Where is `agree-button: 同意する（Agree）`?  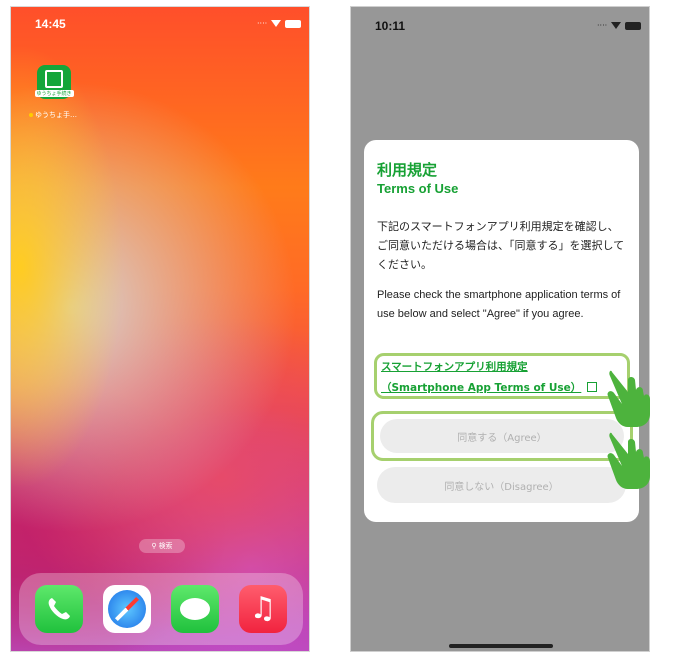 agree-button: 同意する（Agree） is located at coordinates (502, 436).